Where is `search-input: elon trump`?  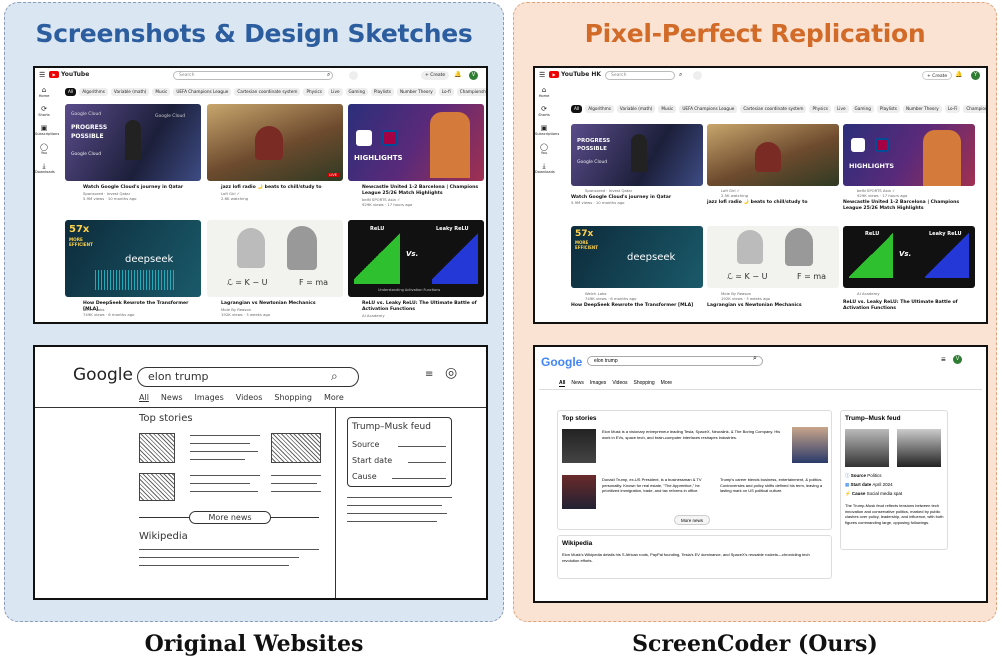 search-input: elon trump is located at coordinates (675, 361).